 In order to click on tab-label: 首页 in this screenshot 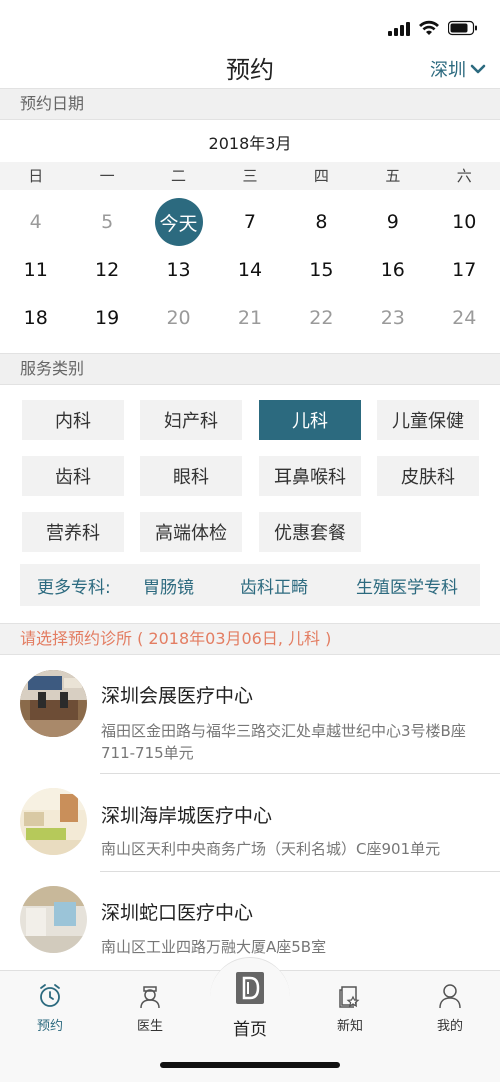, I will do `click(250, 1030)`.